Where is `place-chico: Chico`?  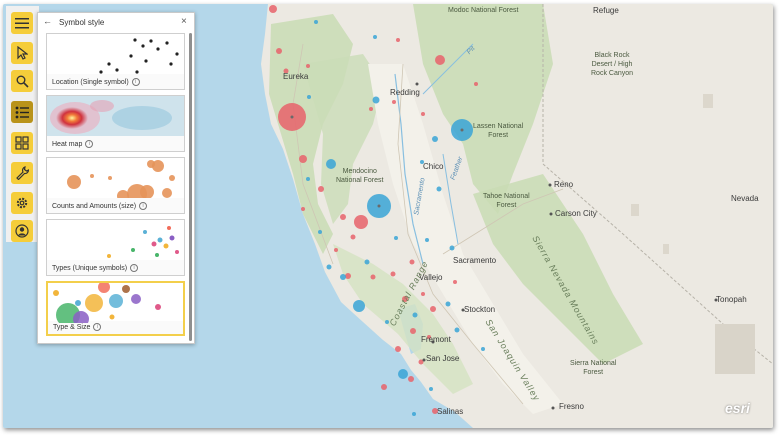 place-chico: Chico is located at coordinates (433, 166).